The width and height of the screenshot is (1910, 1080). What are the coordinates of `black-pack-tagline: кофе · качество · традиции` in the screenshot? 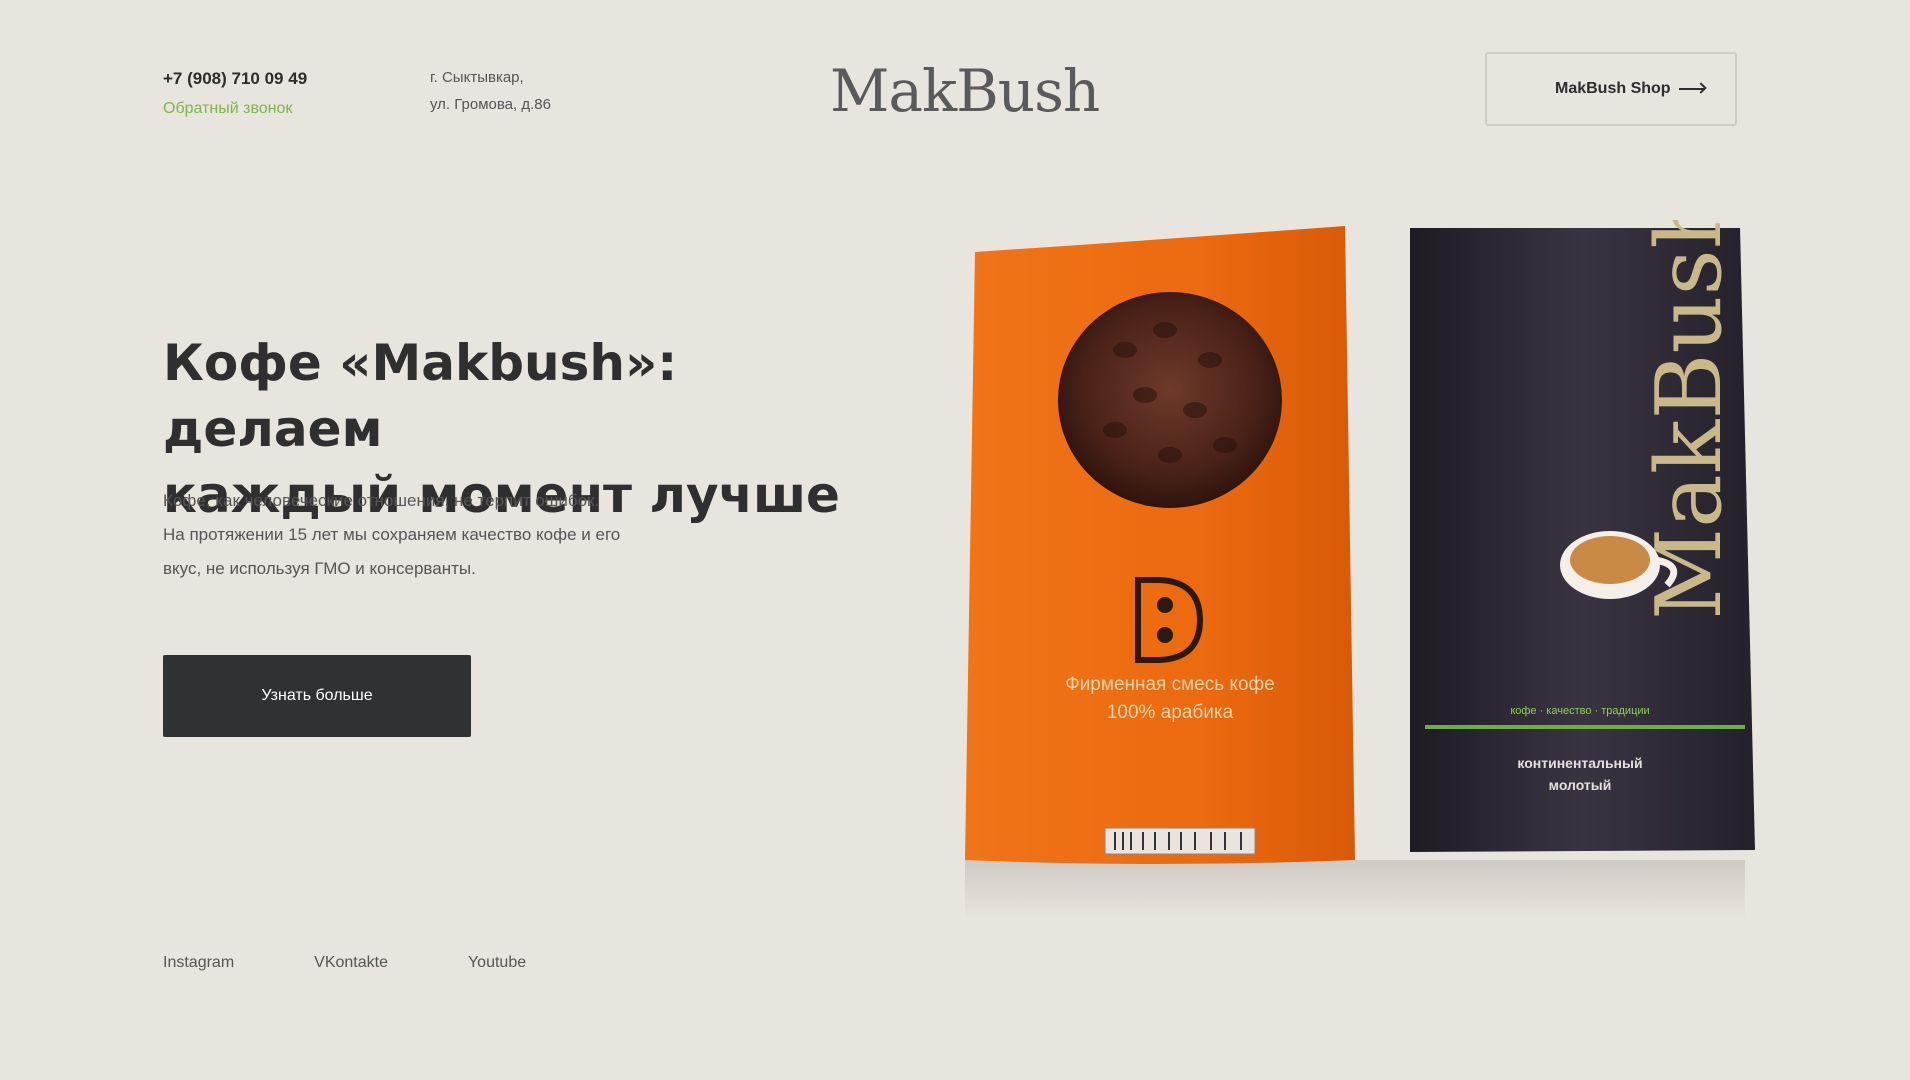 It's located at (1579, 711).